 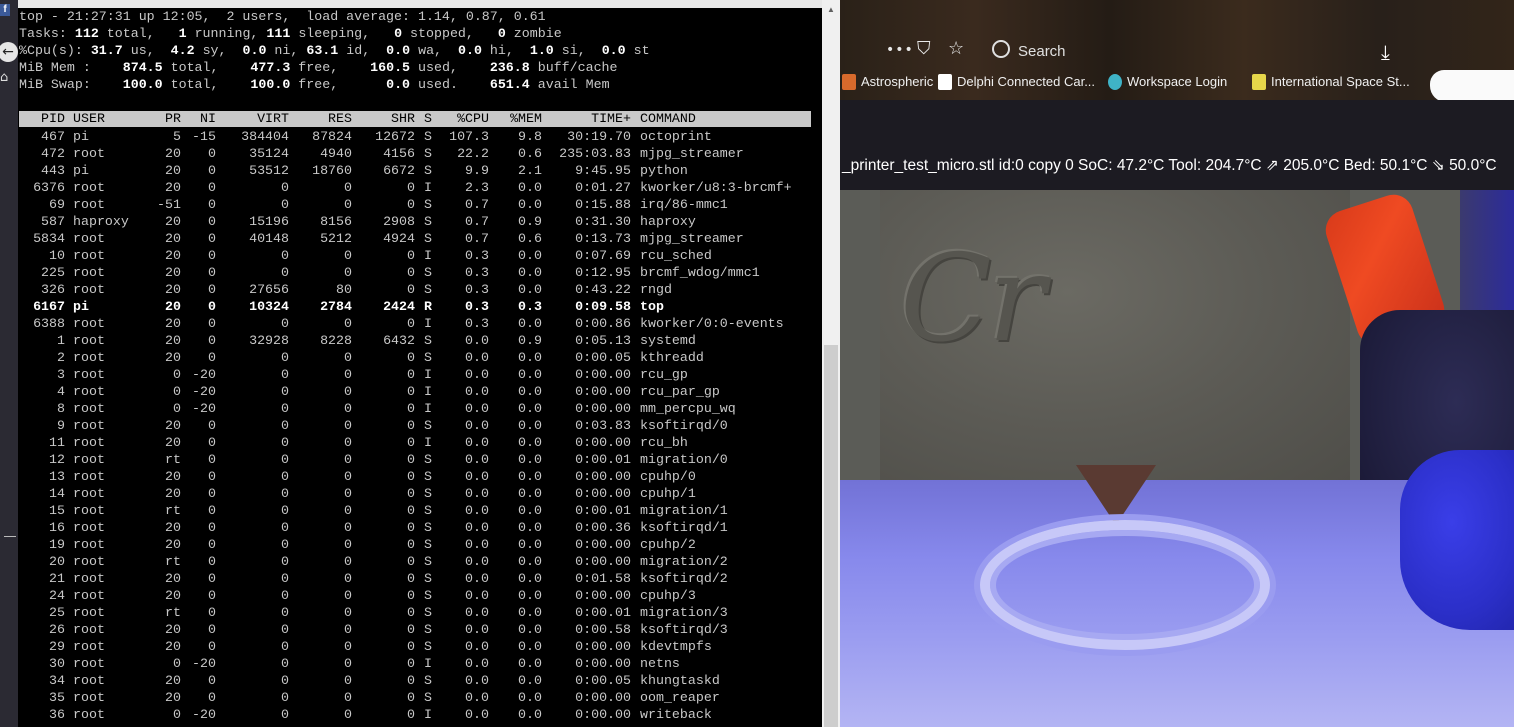 What do you see at coordinates (428, 408) in the screenshot?
I see `table-cell: I` at bounding box center [428, 408].